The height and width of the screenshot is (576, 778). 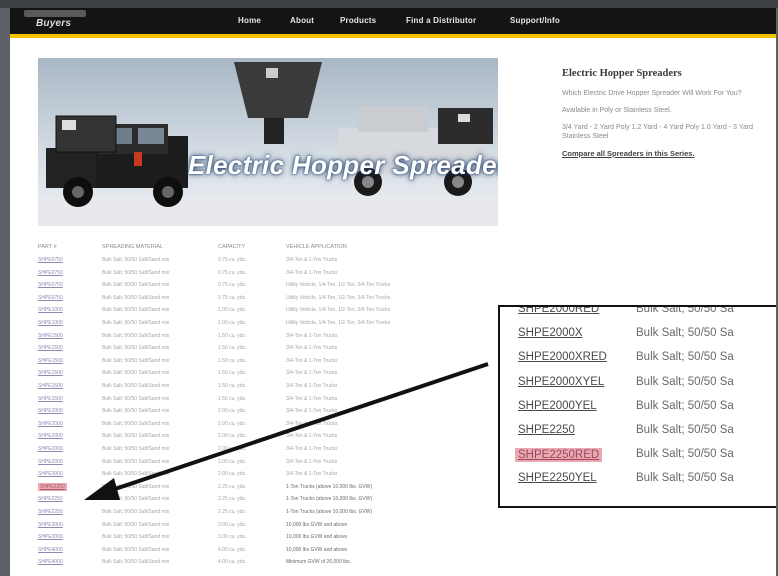 I want to click on callout-row: SHPE2000RED Bulk Salt; 50/50 Sa, so click(x=638, y=314).